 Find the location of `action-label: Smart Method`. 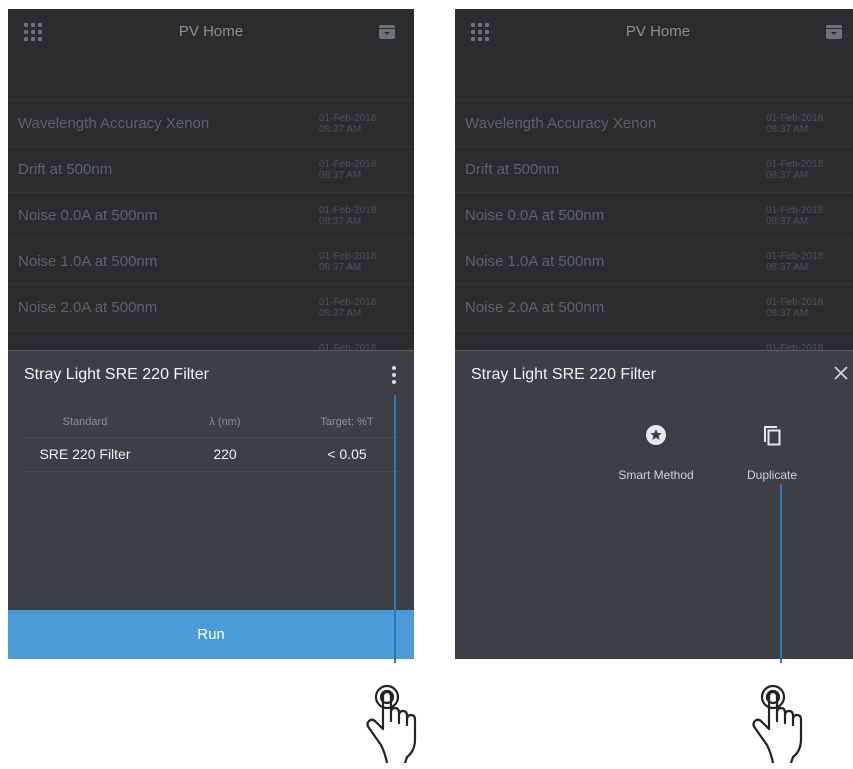

action-label: Smart Method is located at coordinates (656, 475).